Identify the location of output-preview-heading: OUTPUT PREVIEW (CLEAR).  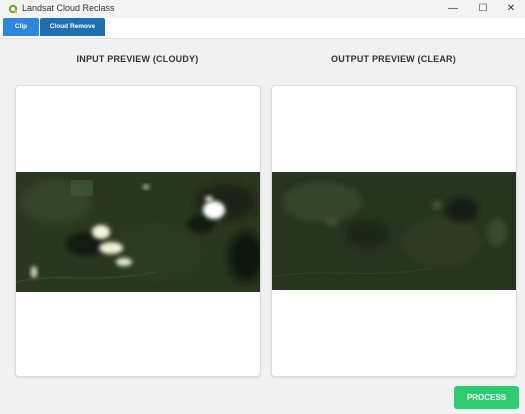
(393, 59).